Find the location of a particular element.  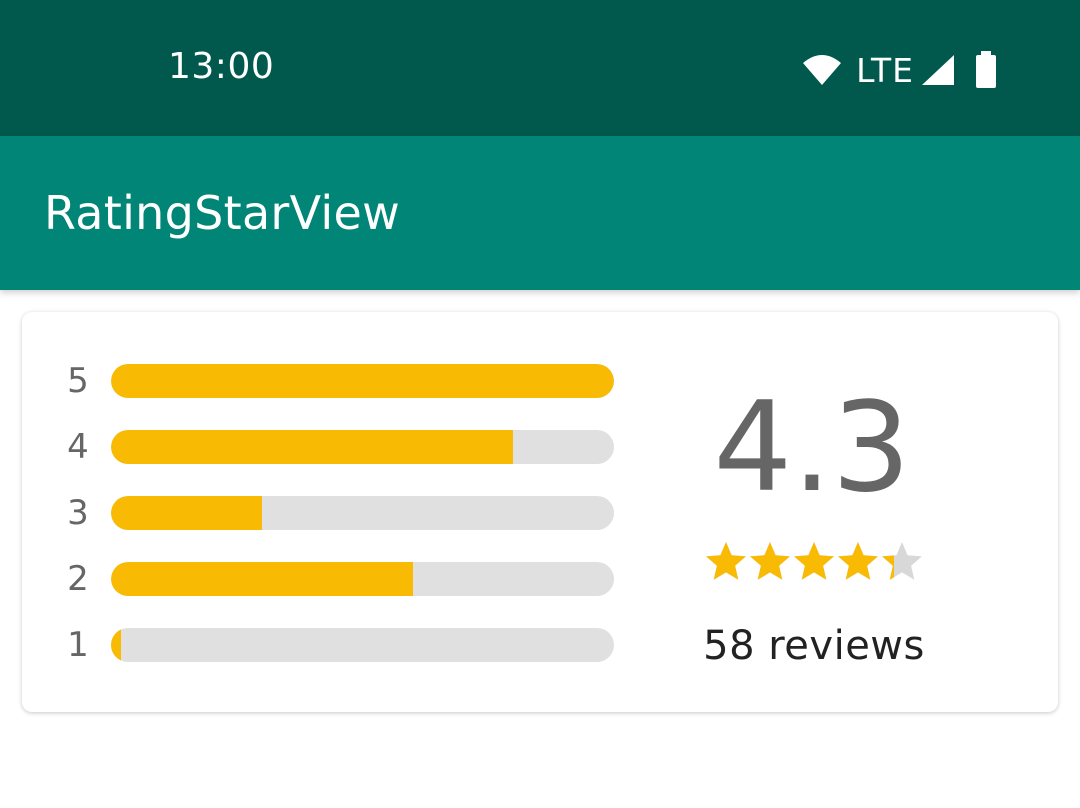

app-title: RatingStarView is located at coordinates (222, 213).